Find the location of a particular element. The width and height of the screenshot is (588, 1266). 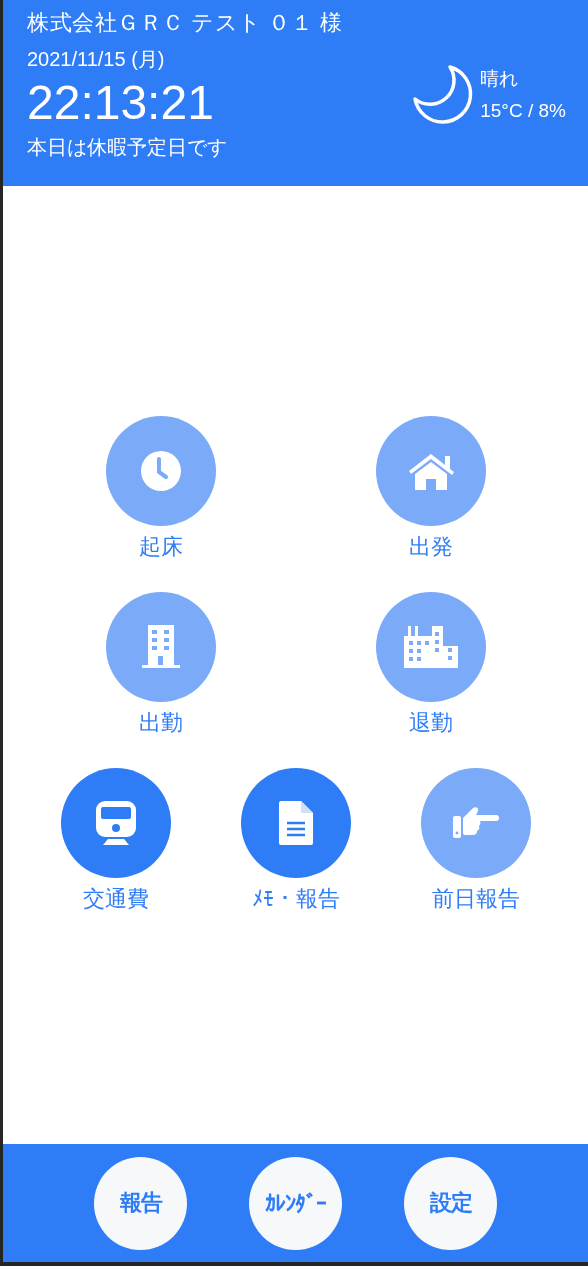

document-icon is located at coordinates (295, 823).